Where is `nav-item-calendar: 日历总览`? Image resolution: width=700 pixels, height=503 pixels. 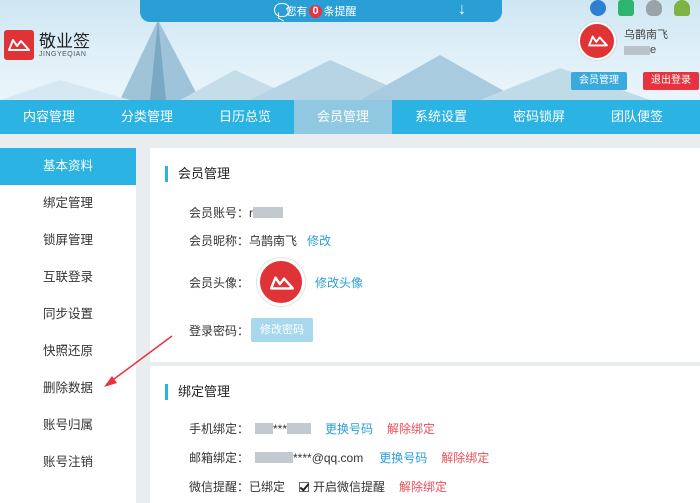 nav-item-calendar: 日历总览 is located at coordinates (245, 117).